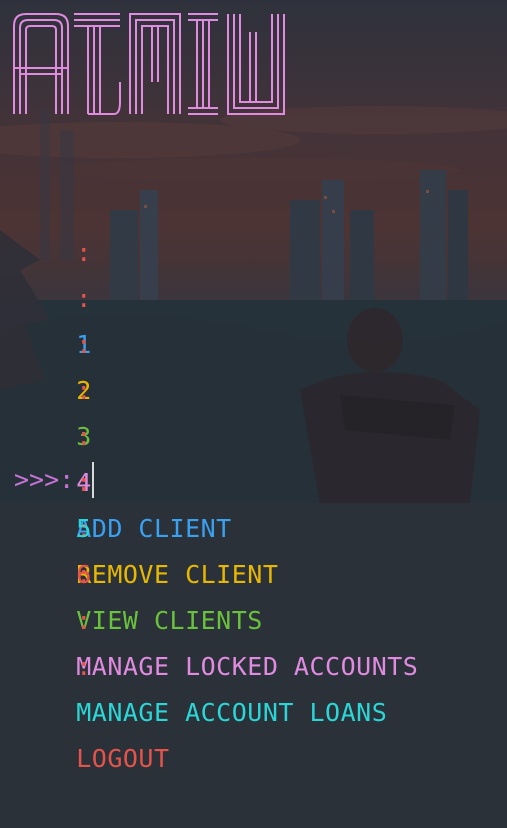 The image size is (507, 828). What do you see at coordinates (123, 758) in the screenshot?
I see `menu-item-label: LOGOUT` at bounding box center [123, 758].